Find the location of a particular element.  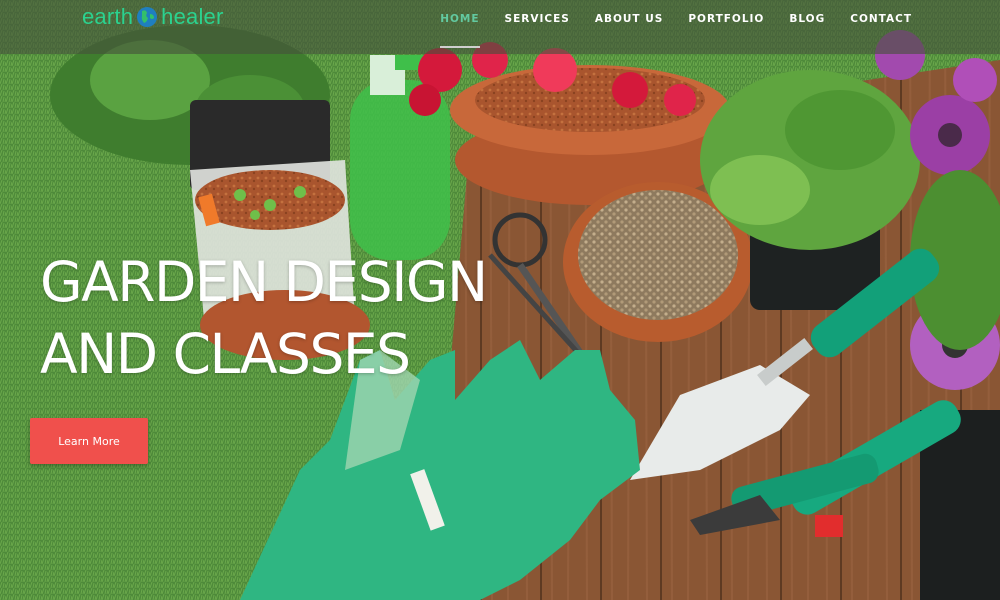

globe-icon is located at coordinates (147, 17).